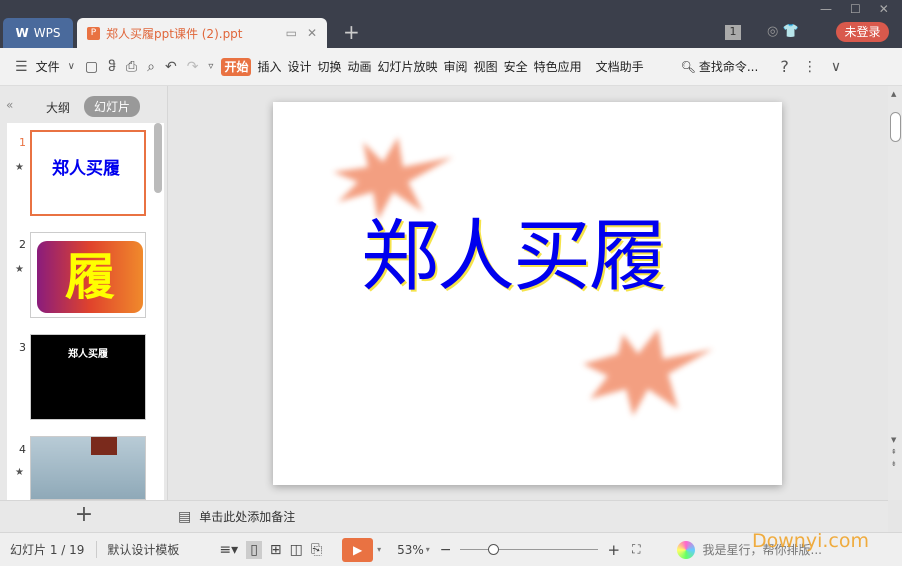 This screenshot has height=566, width=902. I want to click on thumb-title: 履, so click(90, 277).